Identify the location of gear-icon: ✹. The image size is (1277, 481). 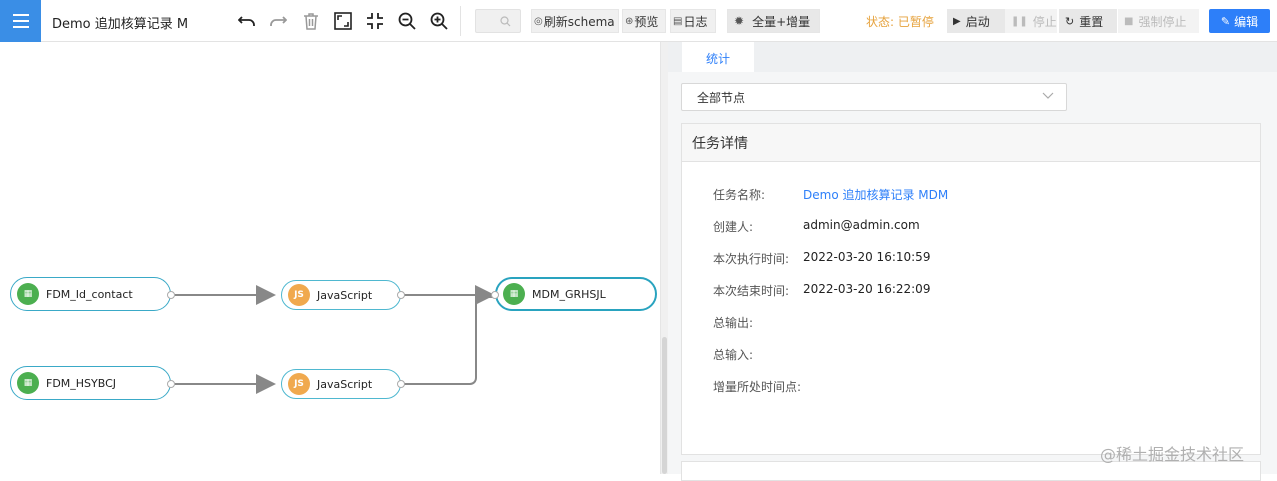
(739, 21).